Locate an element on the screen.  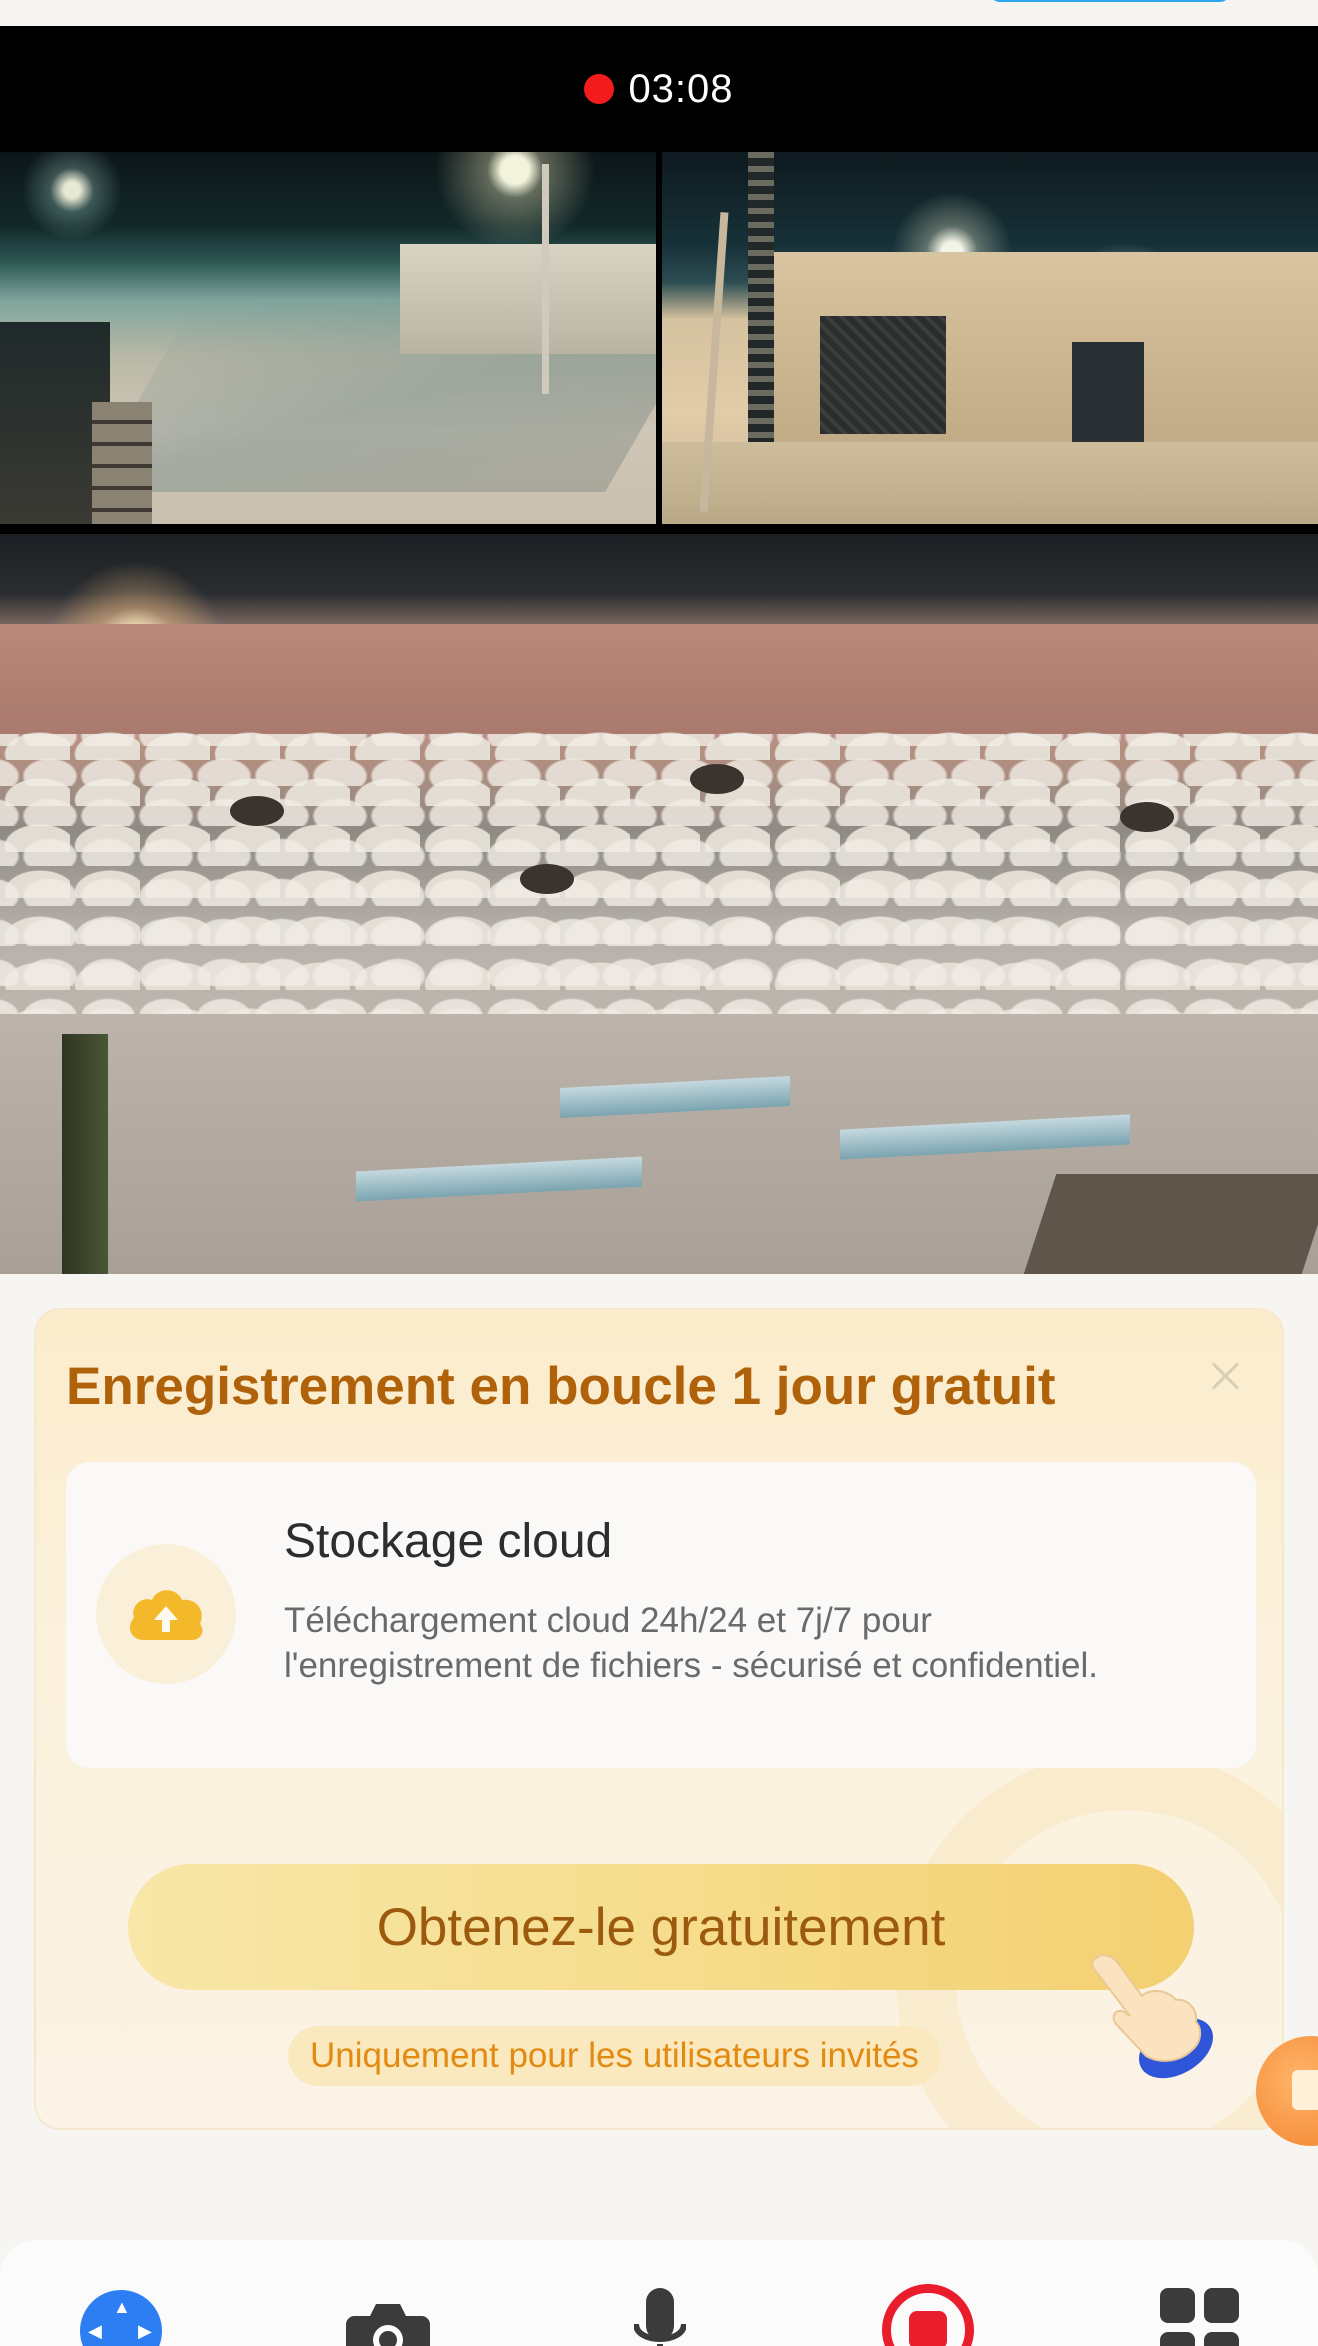
microphone-icon is located at coordinates (660, 2317).